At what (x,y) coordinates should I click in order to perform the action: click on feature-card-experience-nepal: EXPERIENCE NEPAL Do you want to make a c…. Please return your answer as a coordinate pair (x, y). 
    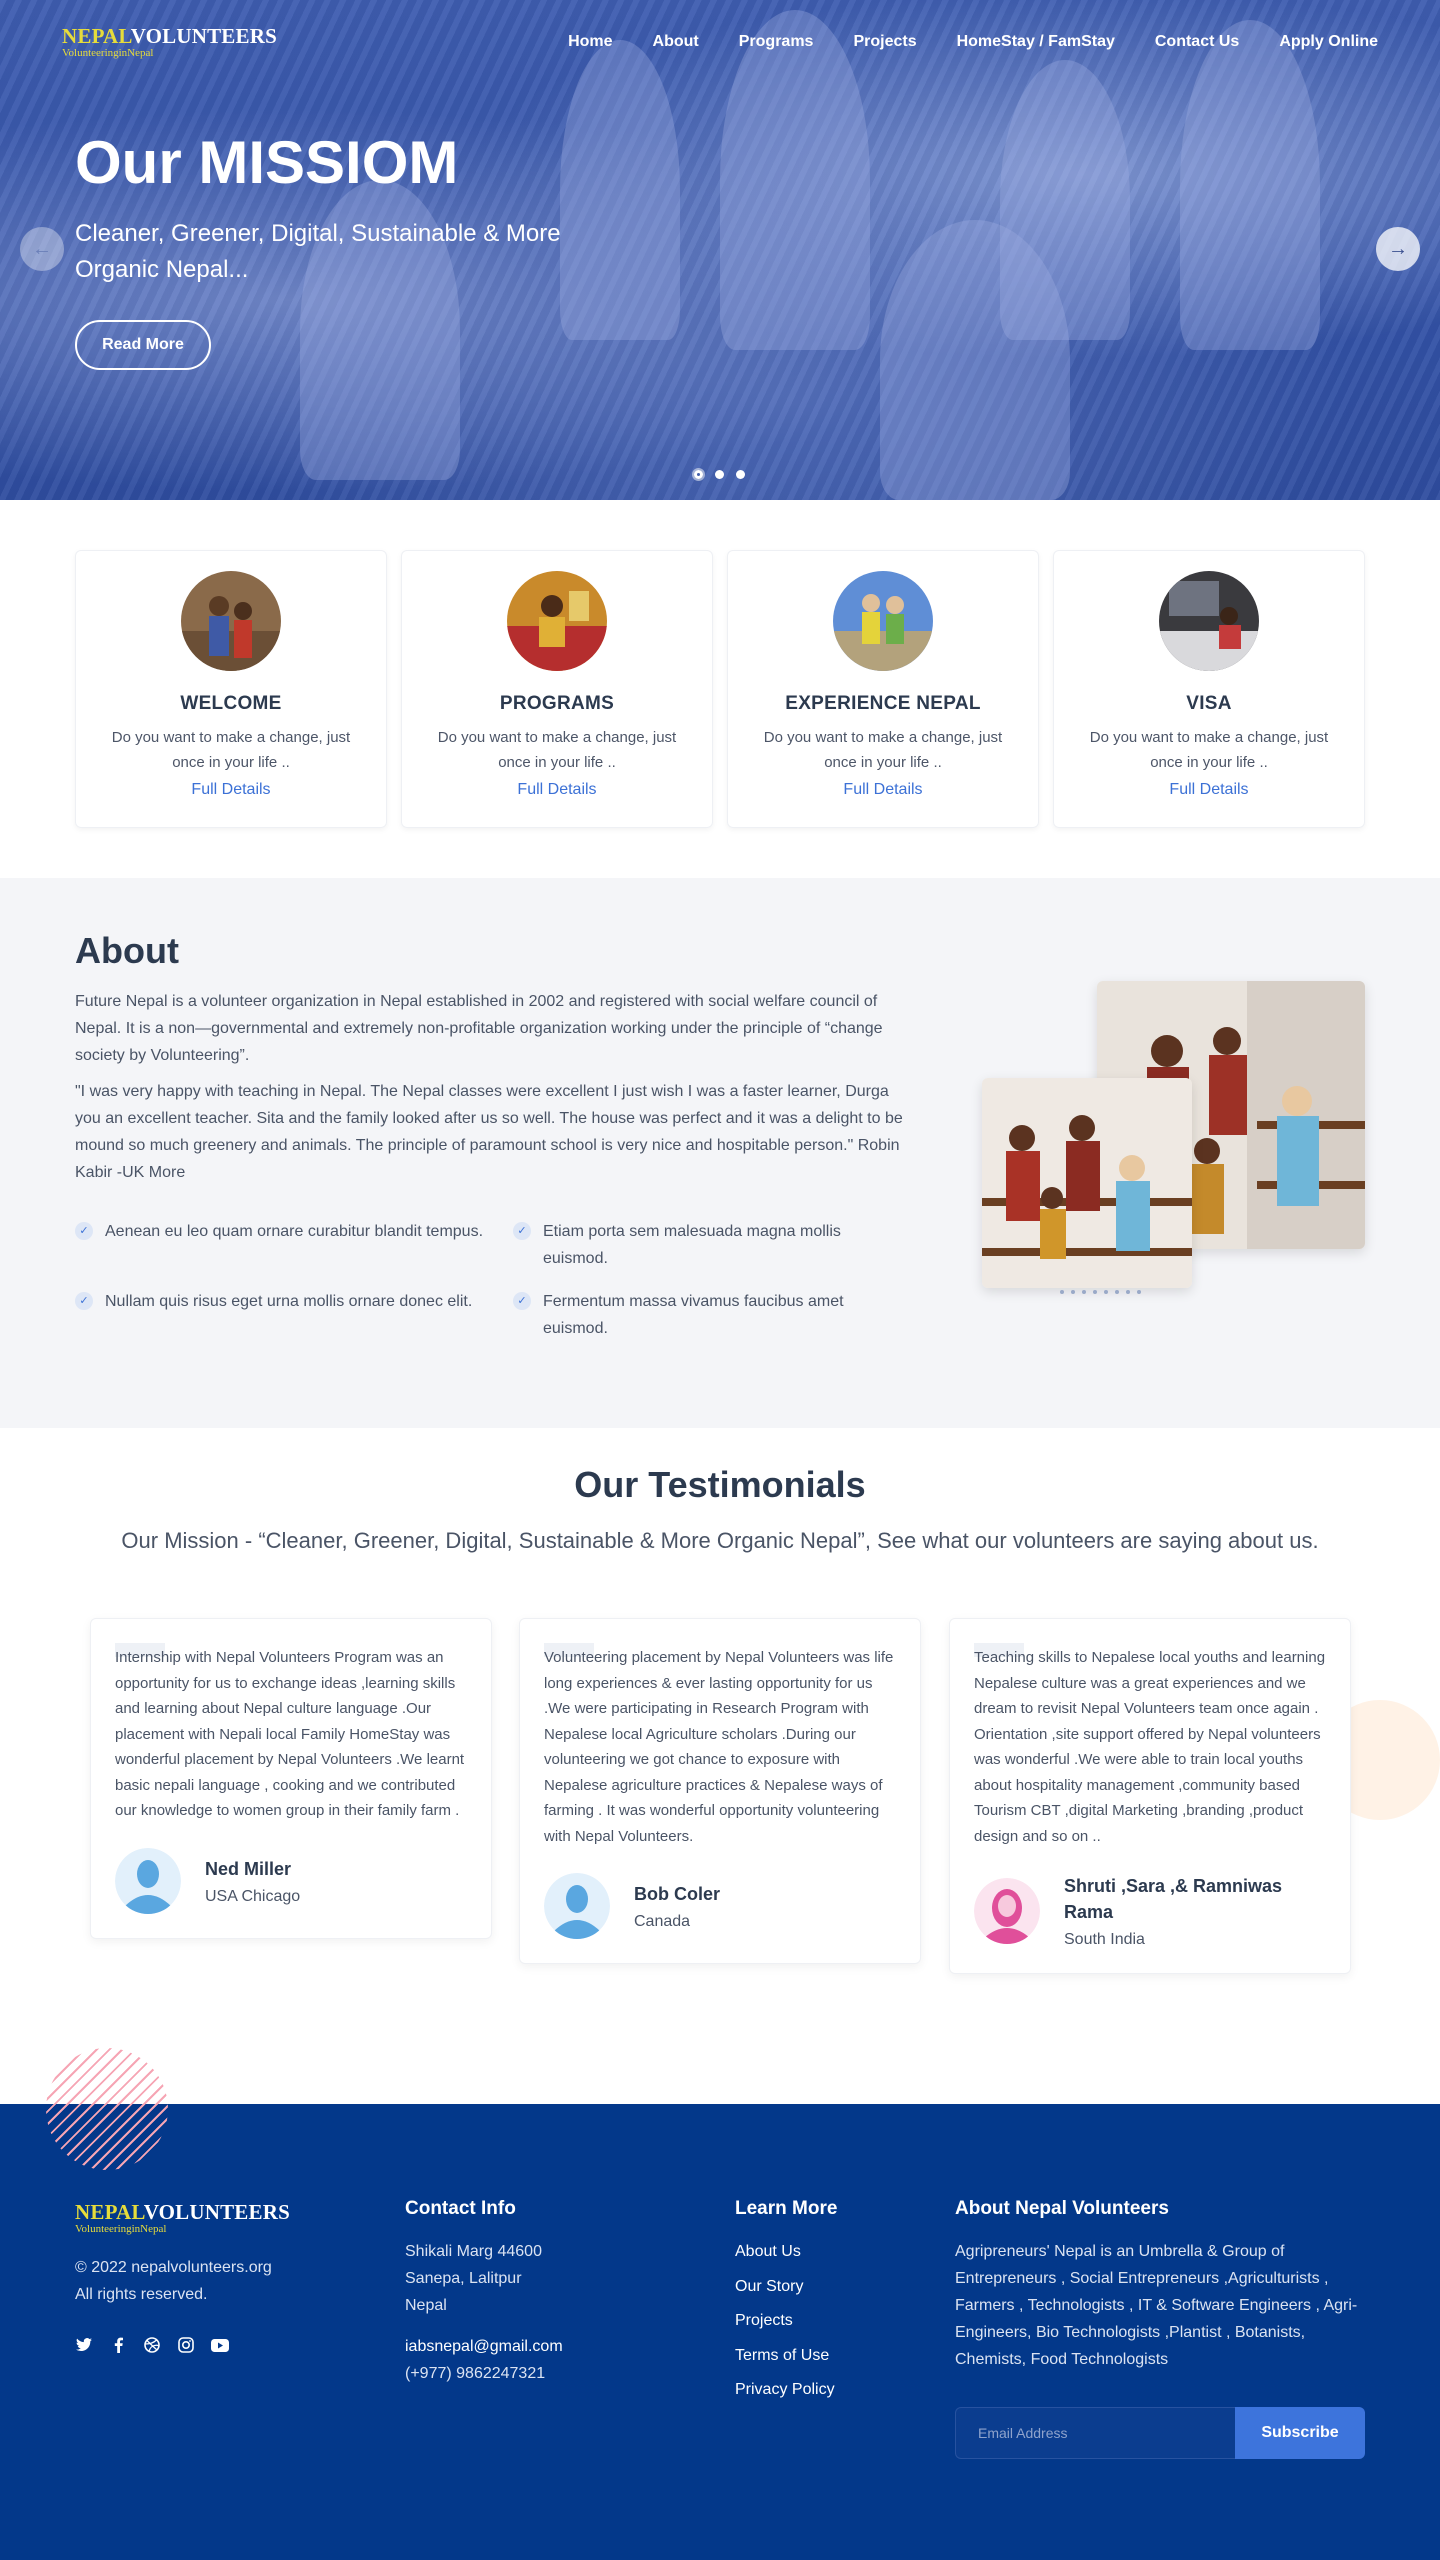
    Looking at the image, I should click on (883, 689).